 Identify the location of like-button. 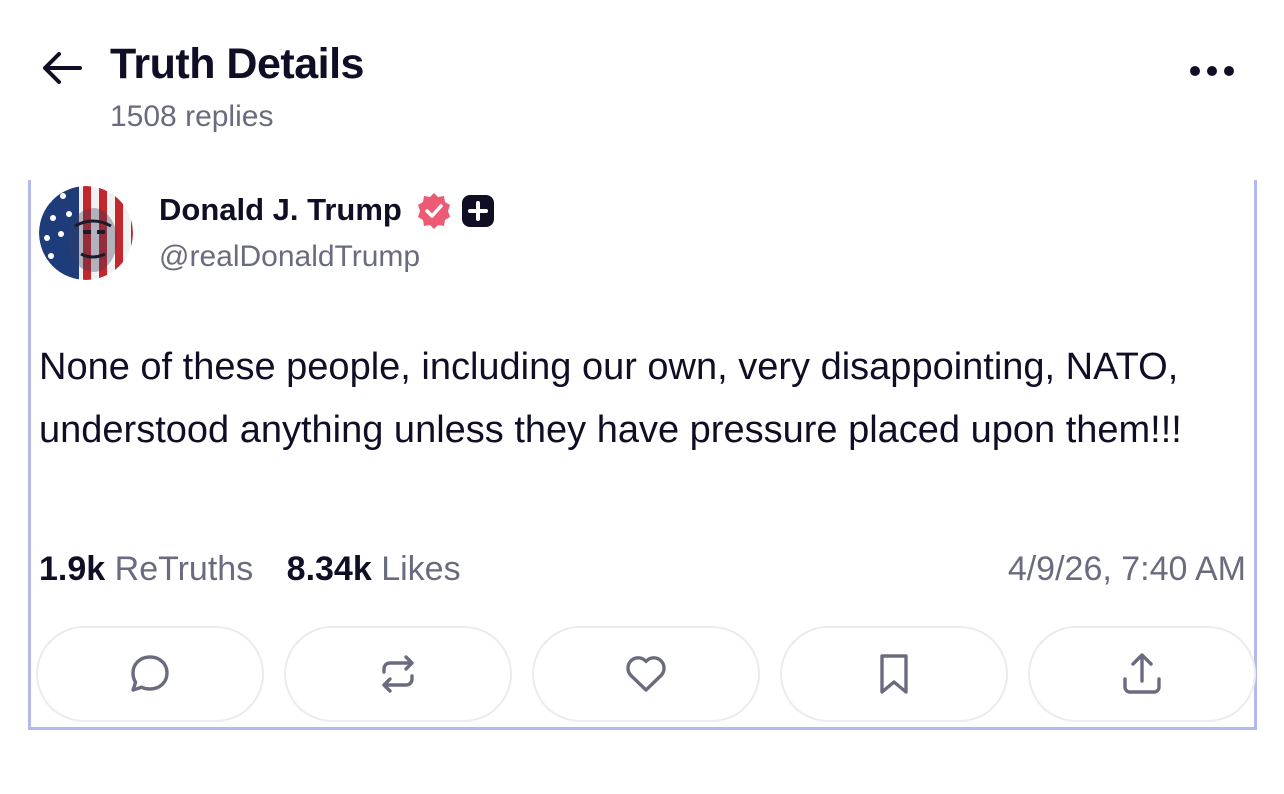
(646, 674).